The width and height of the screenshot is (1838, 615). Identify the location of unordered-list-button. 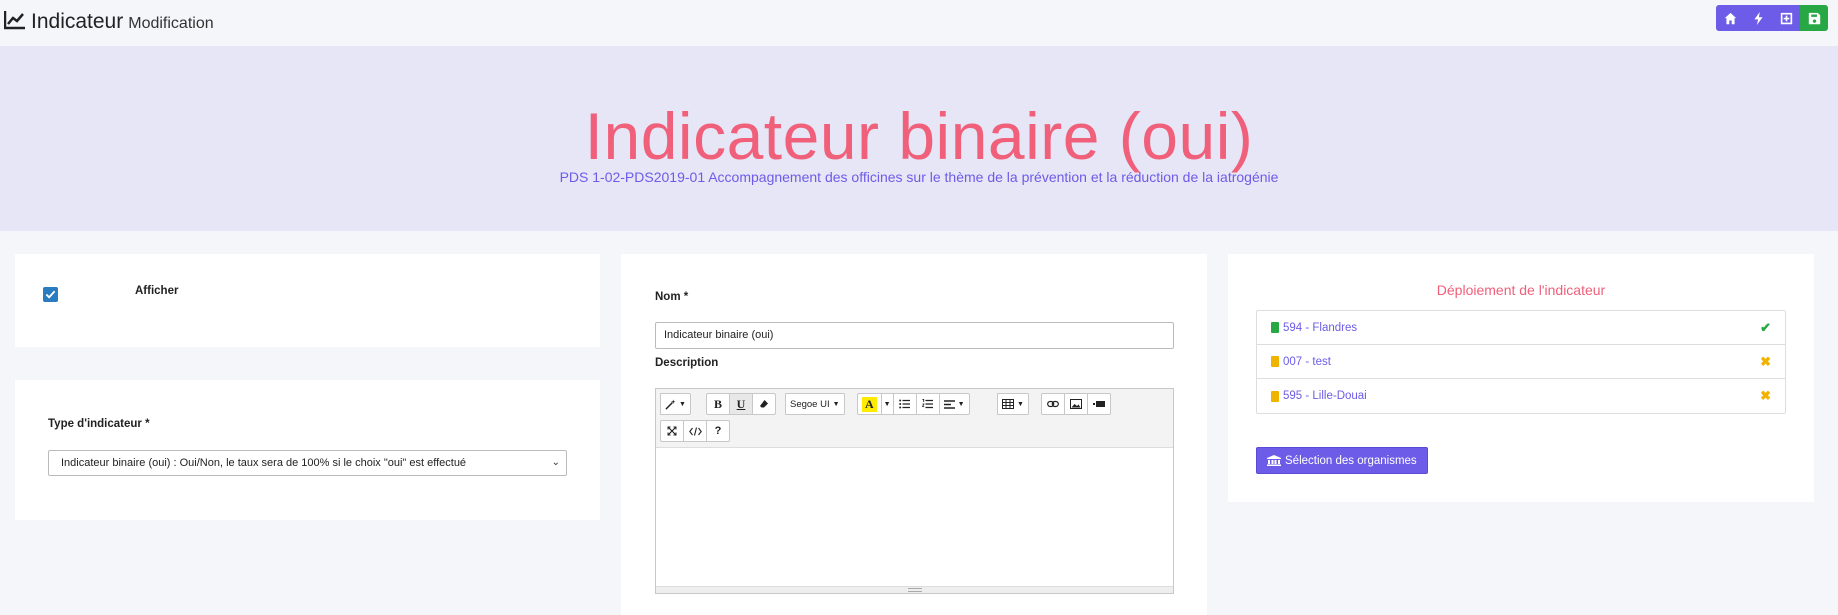
(904, 404).